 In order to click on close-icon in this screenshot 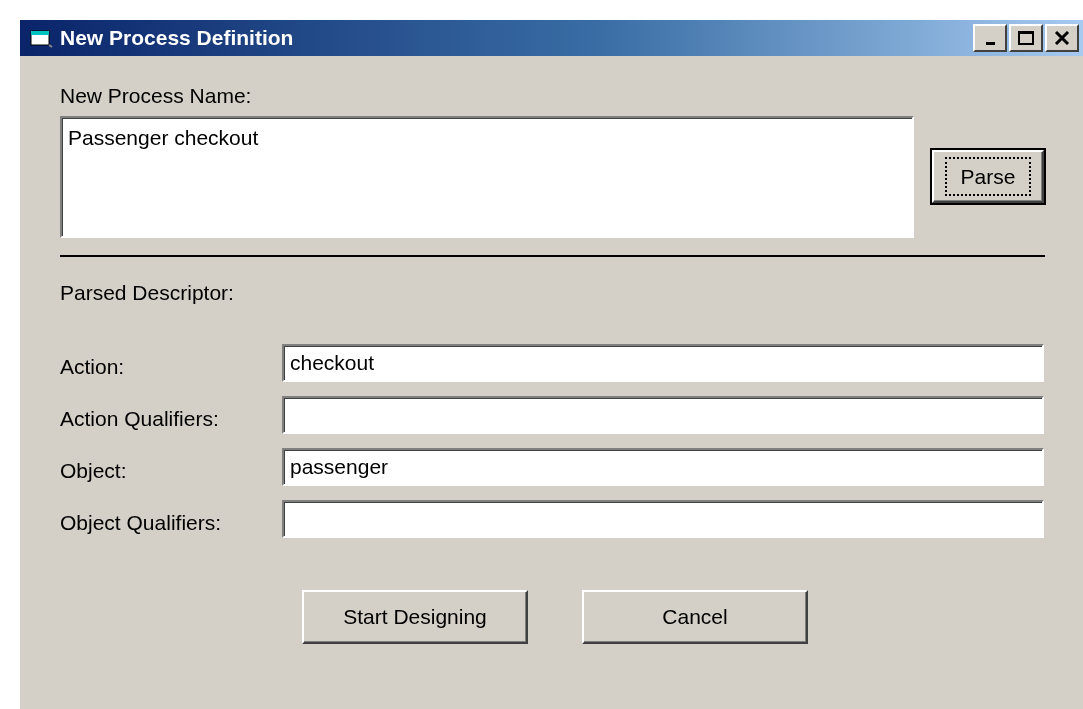, I will do `click(1062, 38)`.